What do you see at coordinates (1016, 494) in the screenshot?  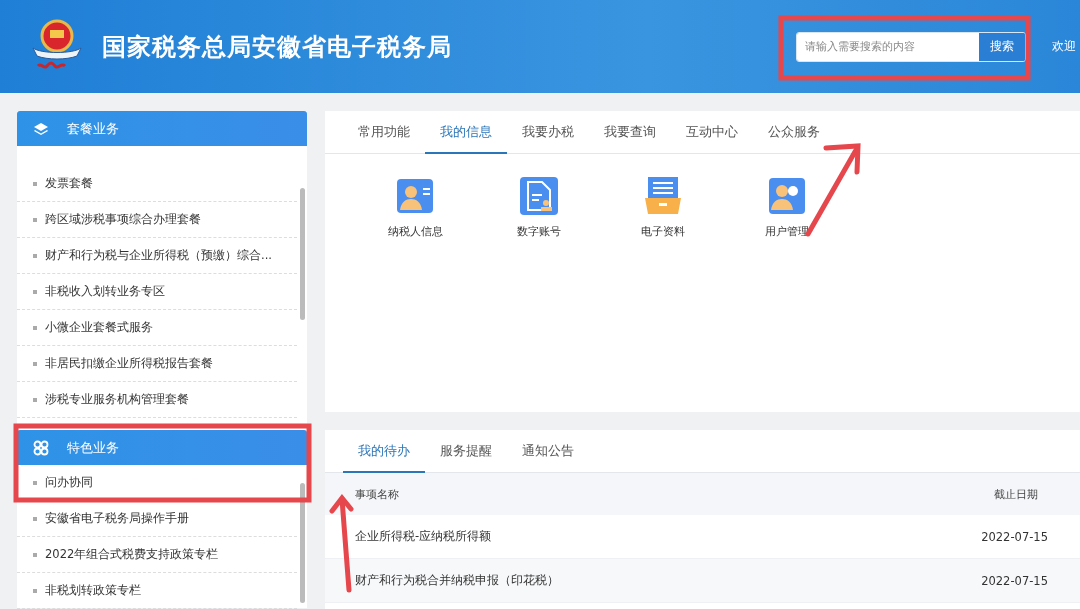 I see `column-header: 截止日期` at bounding box center [1016, 494].